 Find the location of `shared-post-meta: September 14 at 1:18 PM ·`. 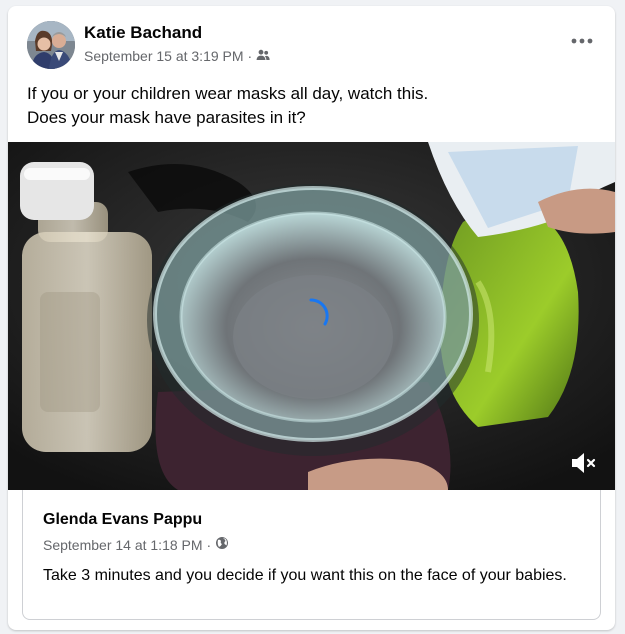

shared-post-meta: September 14 at 1:18 PM · is located at coordinates (136, 544).